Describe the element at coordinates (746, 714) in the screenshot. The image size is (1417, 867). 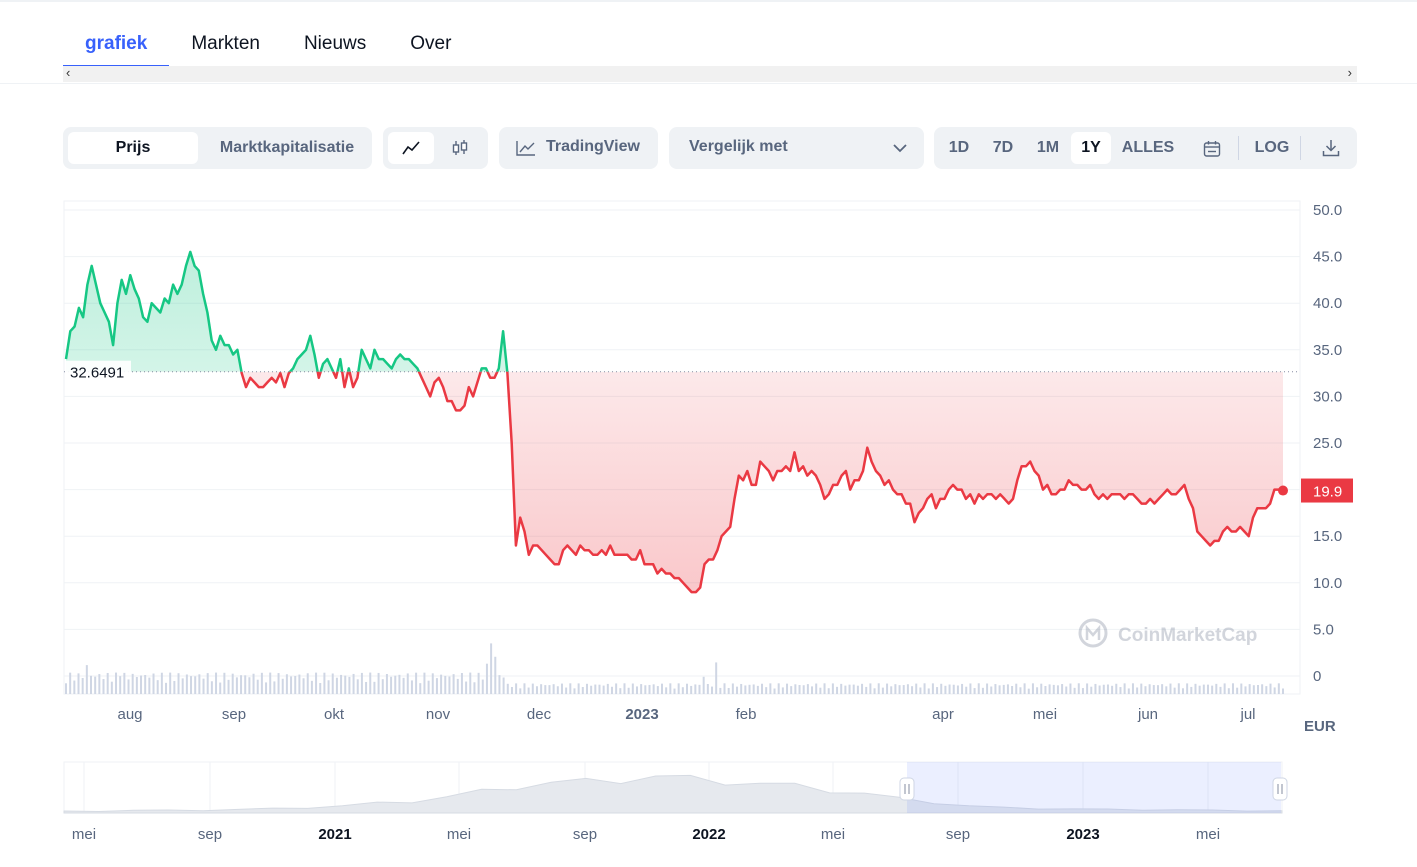
I see `x-tick-label: feb` at that location.